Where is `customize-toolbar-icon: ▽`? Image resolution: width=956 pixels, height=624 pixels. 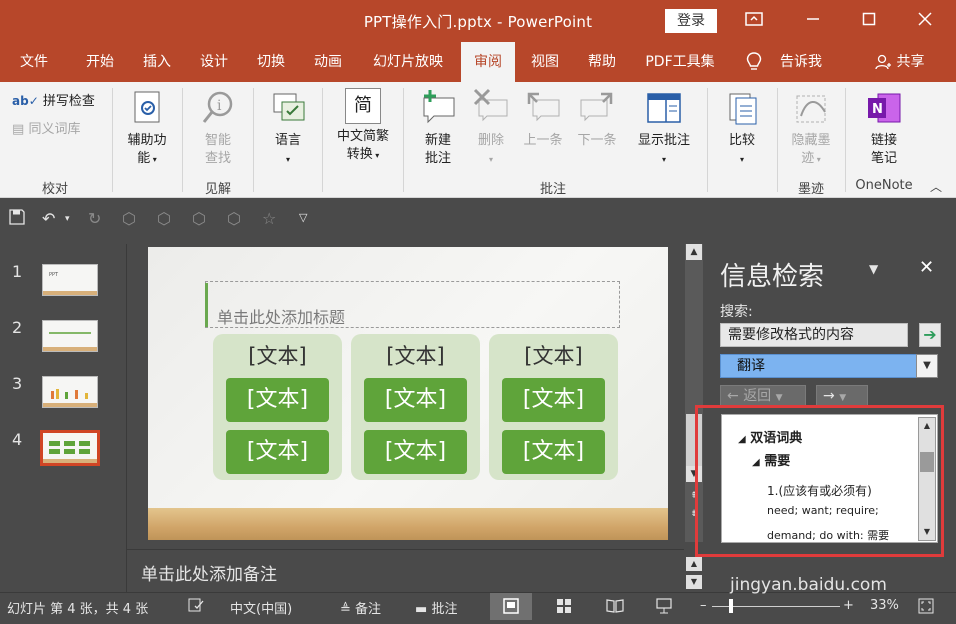 customize-toolbar-icon: ▽ is located at coordinates (303, 217).